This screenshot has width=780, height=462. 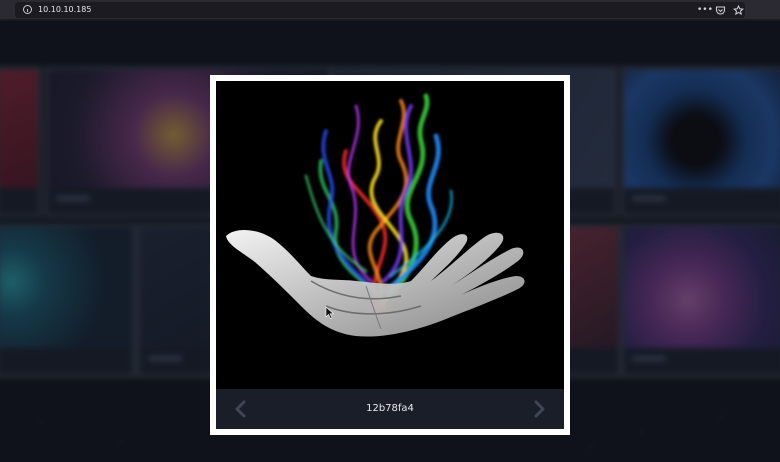 I want to click on url-text: 10.10.10.185, so click(x=64, y=10).